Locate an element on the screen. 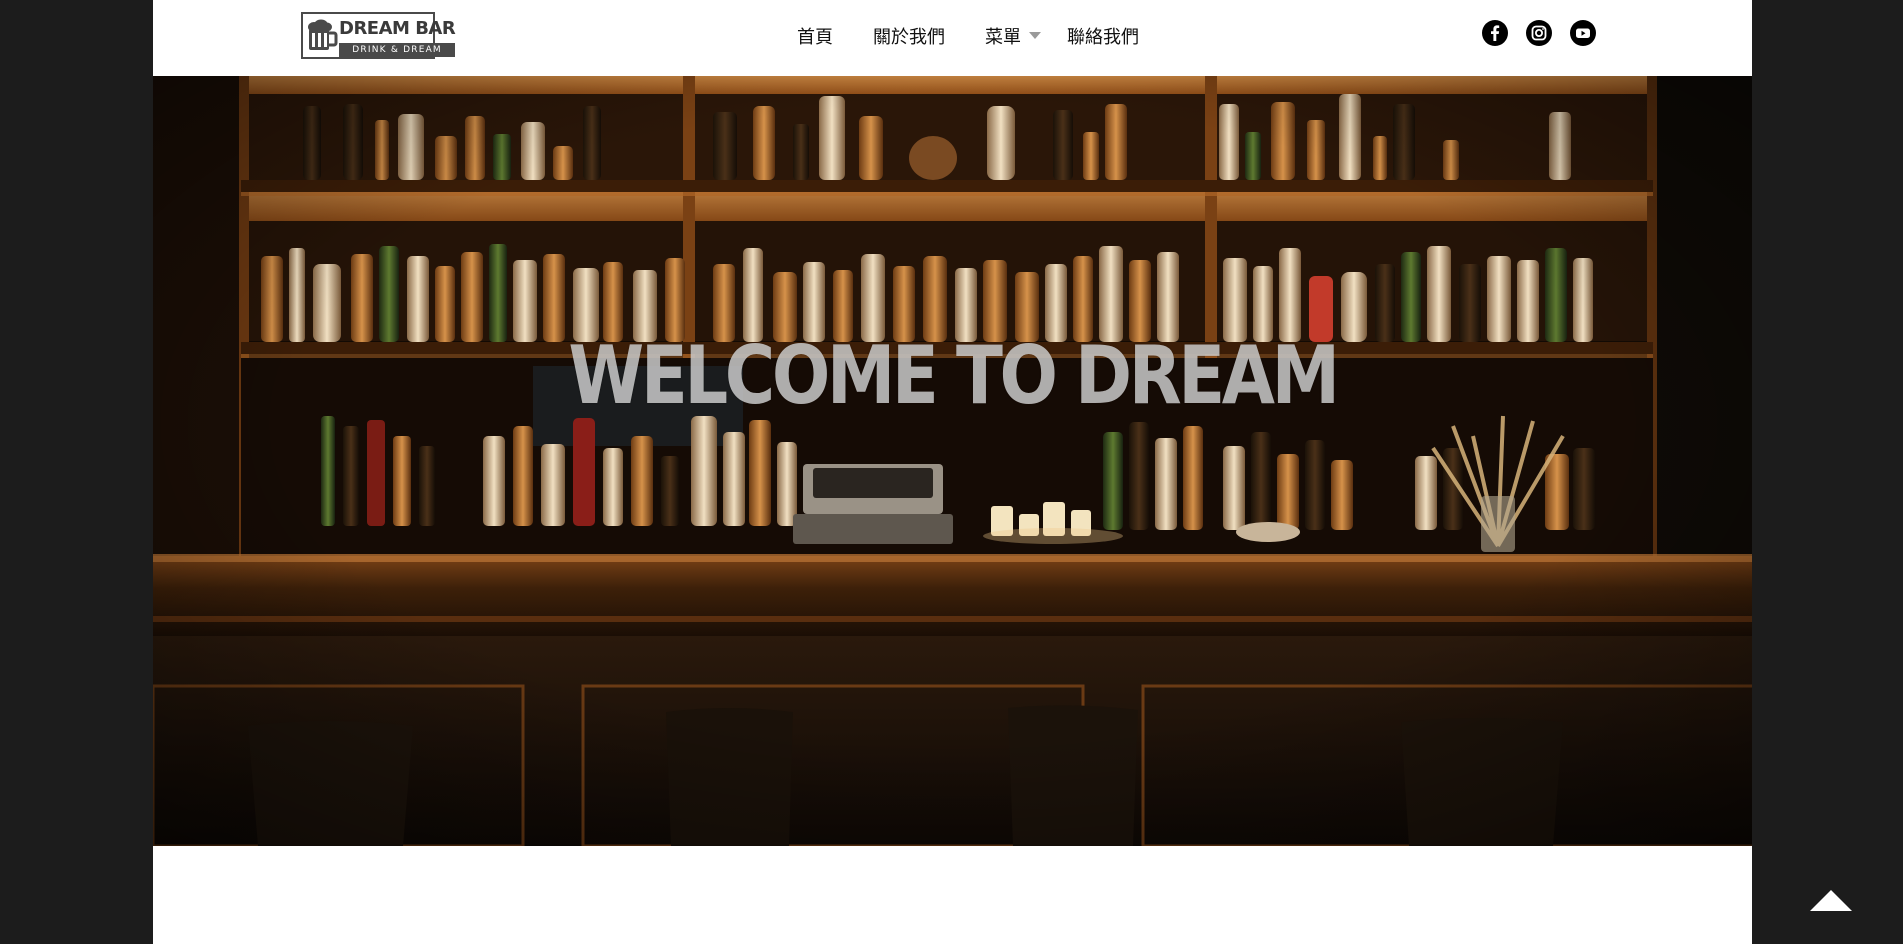 Image resolution: width=1903 pixels, height=944 pixels. youtube-icon is located at coordinates (1583, 33).